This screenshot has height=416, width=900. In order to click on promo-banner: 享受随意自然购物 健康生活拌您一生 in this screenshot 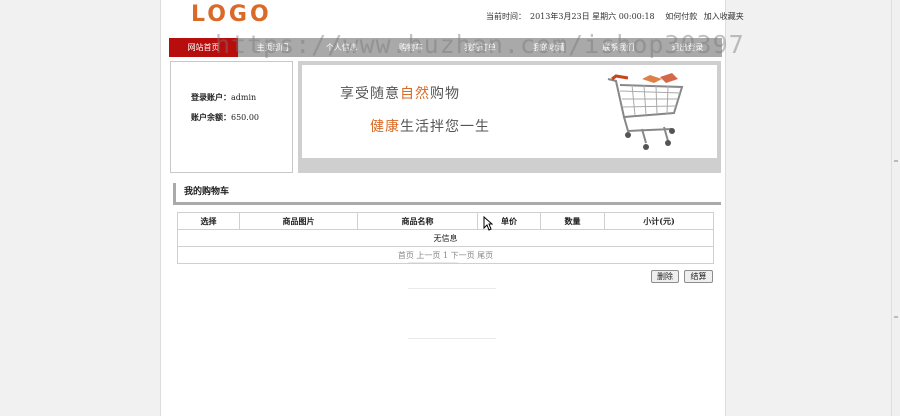, I will do `click(509, 117)`.